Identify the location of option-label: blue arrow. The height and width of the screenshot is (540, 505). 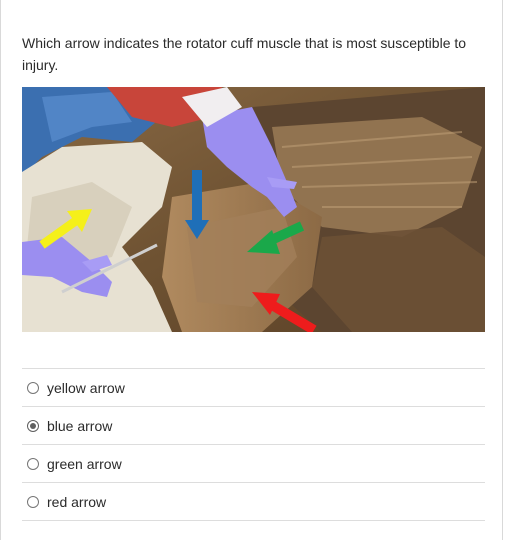
(80, 425).